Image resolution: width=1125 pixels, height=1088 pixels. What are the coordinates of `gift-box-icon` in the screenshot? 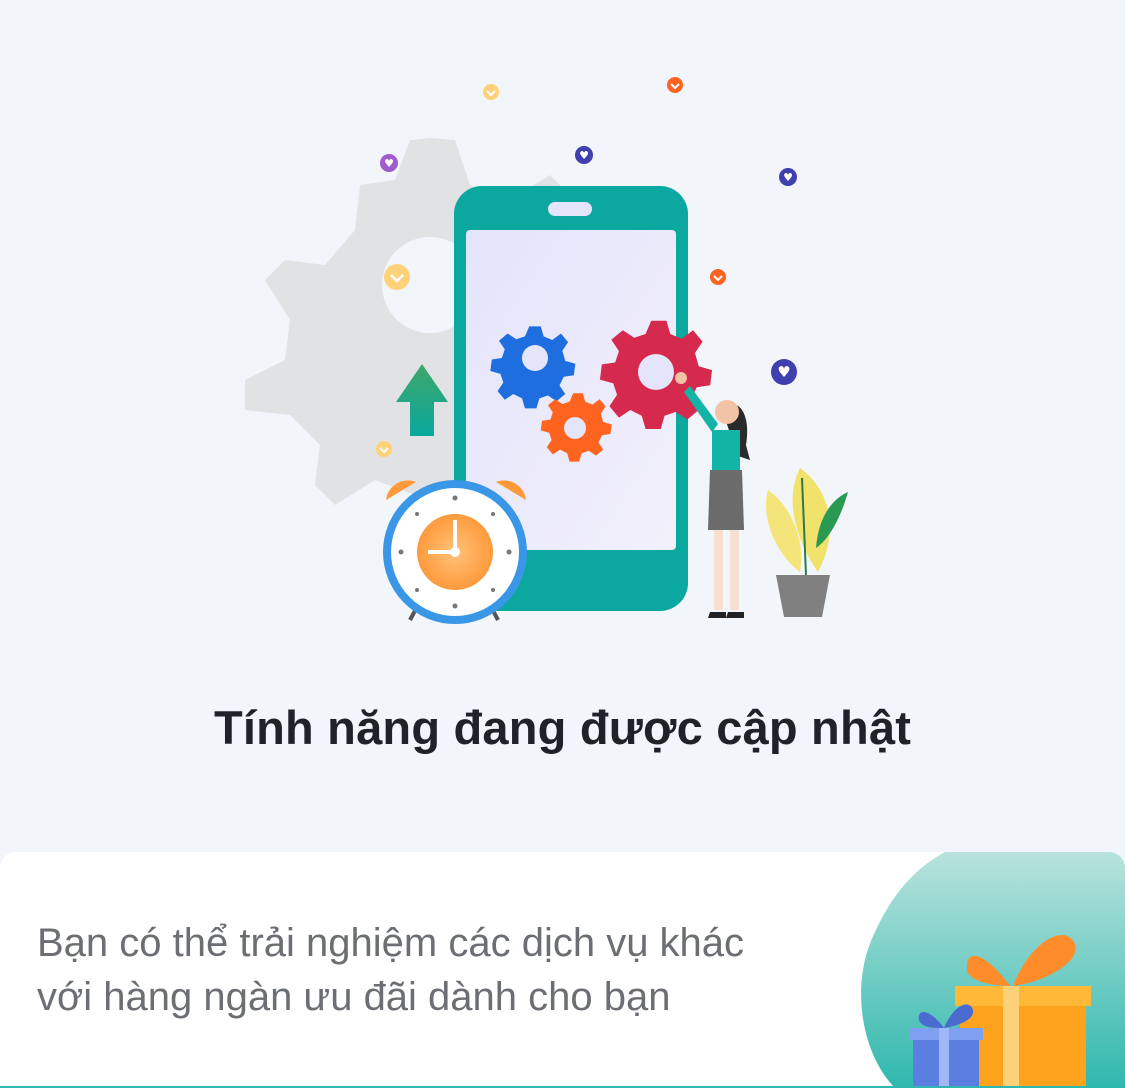 It's located at (993, 969).